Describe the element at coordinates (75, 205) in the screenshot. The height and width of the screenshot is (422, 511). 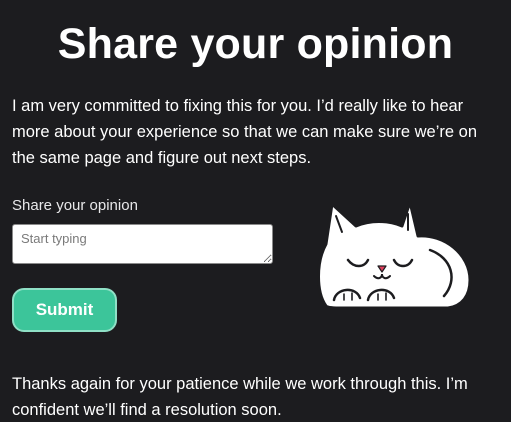
I see `opinion-label: Share your opinion` at that location.